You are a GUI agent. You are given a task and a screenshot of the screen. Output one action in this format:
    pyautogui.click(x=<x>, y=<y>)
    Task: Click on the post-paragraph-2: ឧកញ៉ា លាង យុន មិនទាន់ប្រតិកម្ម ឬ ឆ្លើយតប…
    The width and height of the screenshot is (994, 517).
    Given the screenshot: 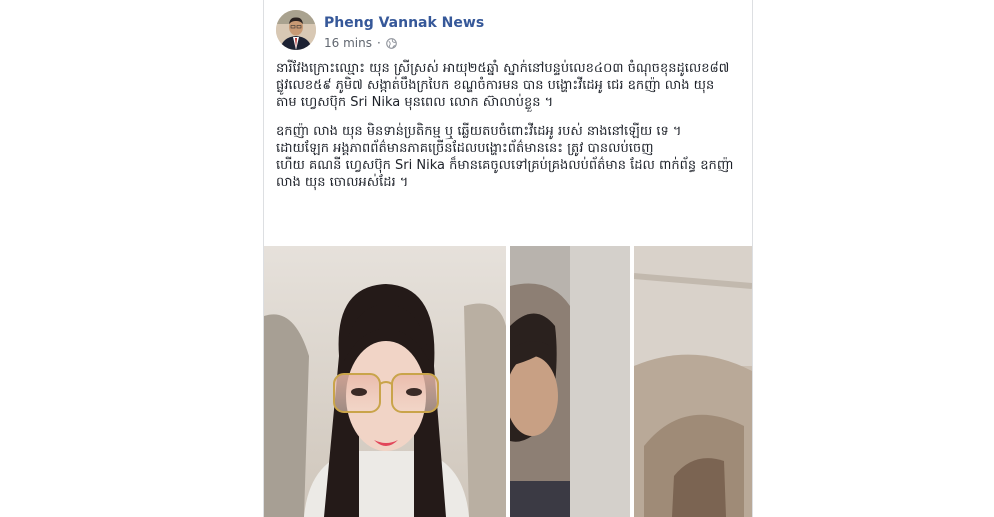 What is the action you would take?
    pyautogui.click(x=505, y=157)
    